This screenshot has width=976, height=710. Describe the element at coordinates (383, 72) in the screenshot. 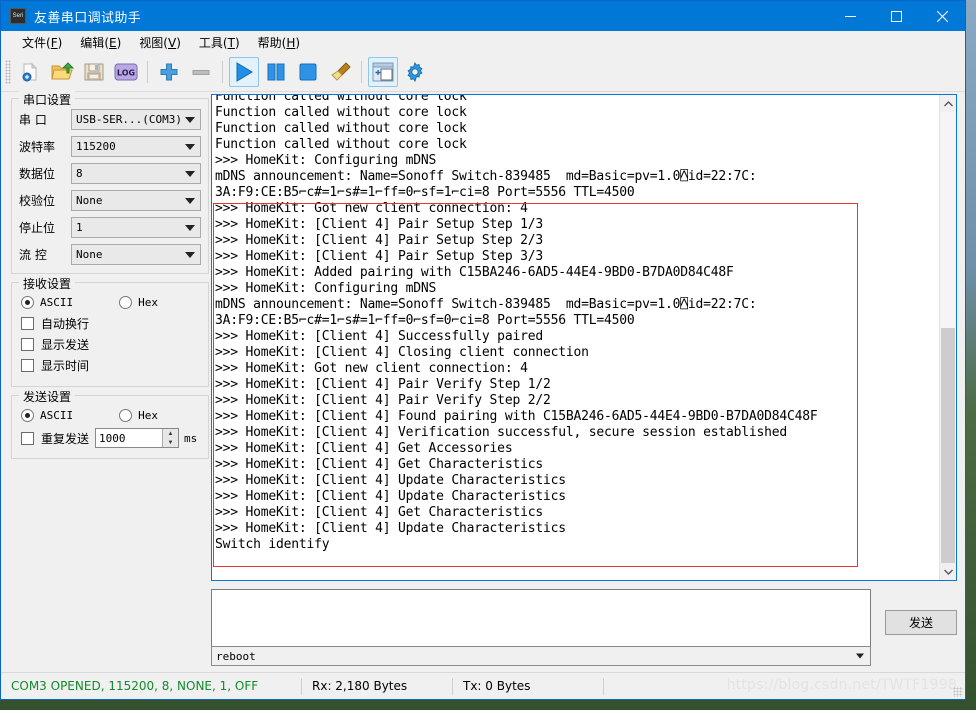

I see `new-window-icon` at that location.